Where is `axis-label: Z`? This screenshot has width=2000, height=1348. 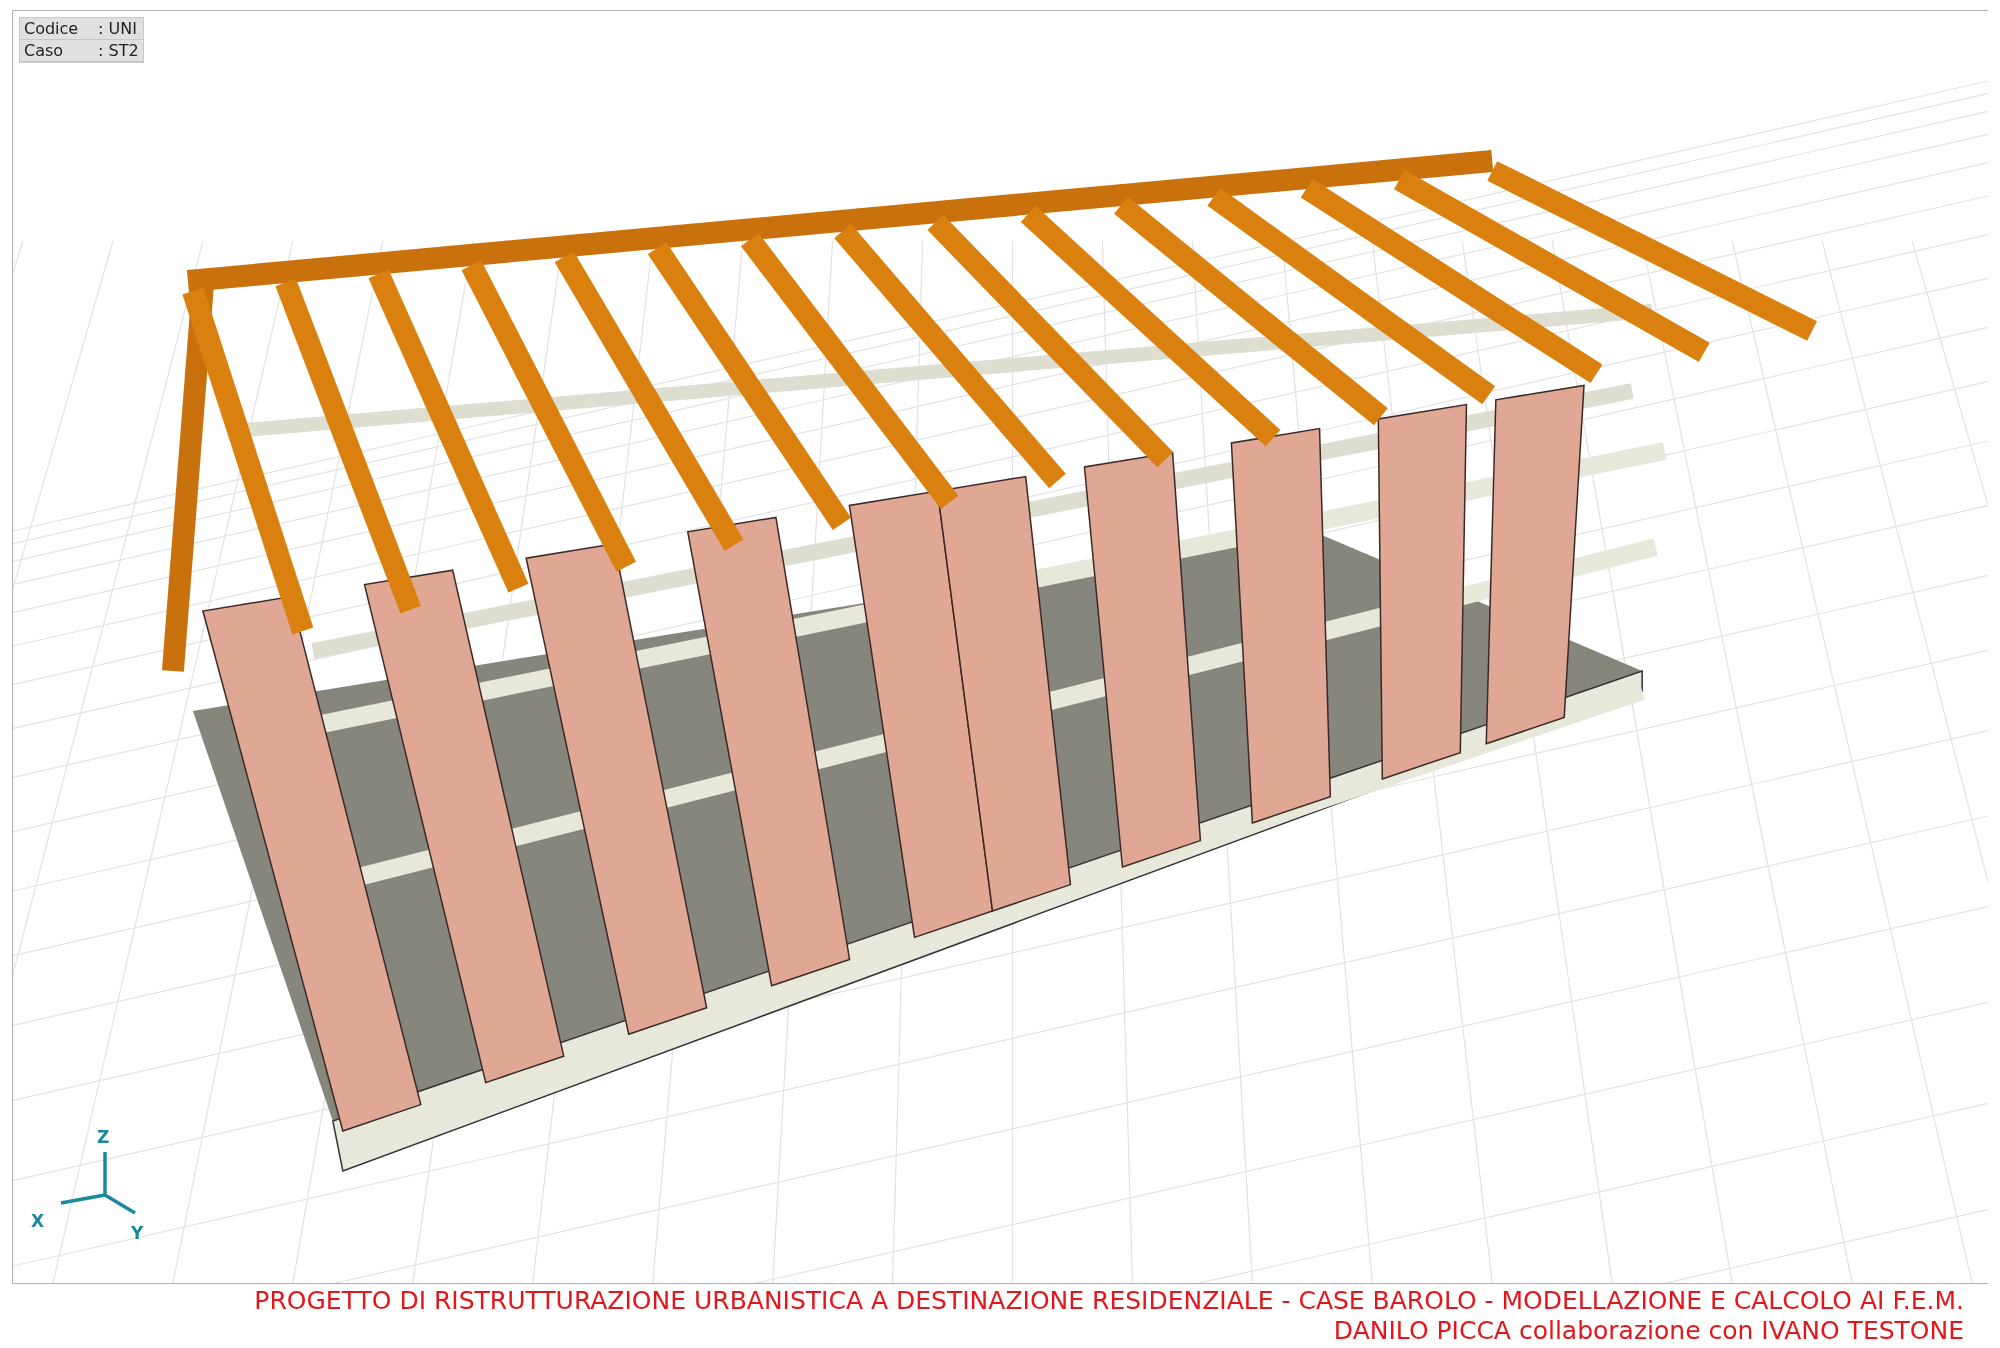 axis-label: Z is located at coordinates (103, 1137).